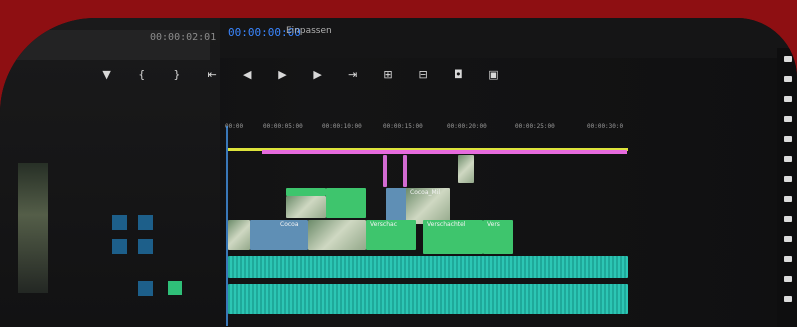  I want to click on video-clip: Cocoa, so click(279, 235).